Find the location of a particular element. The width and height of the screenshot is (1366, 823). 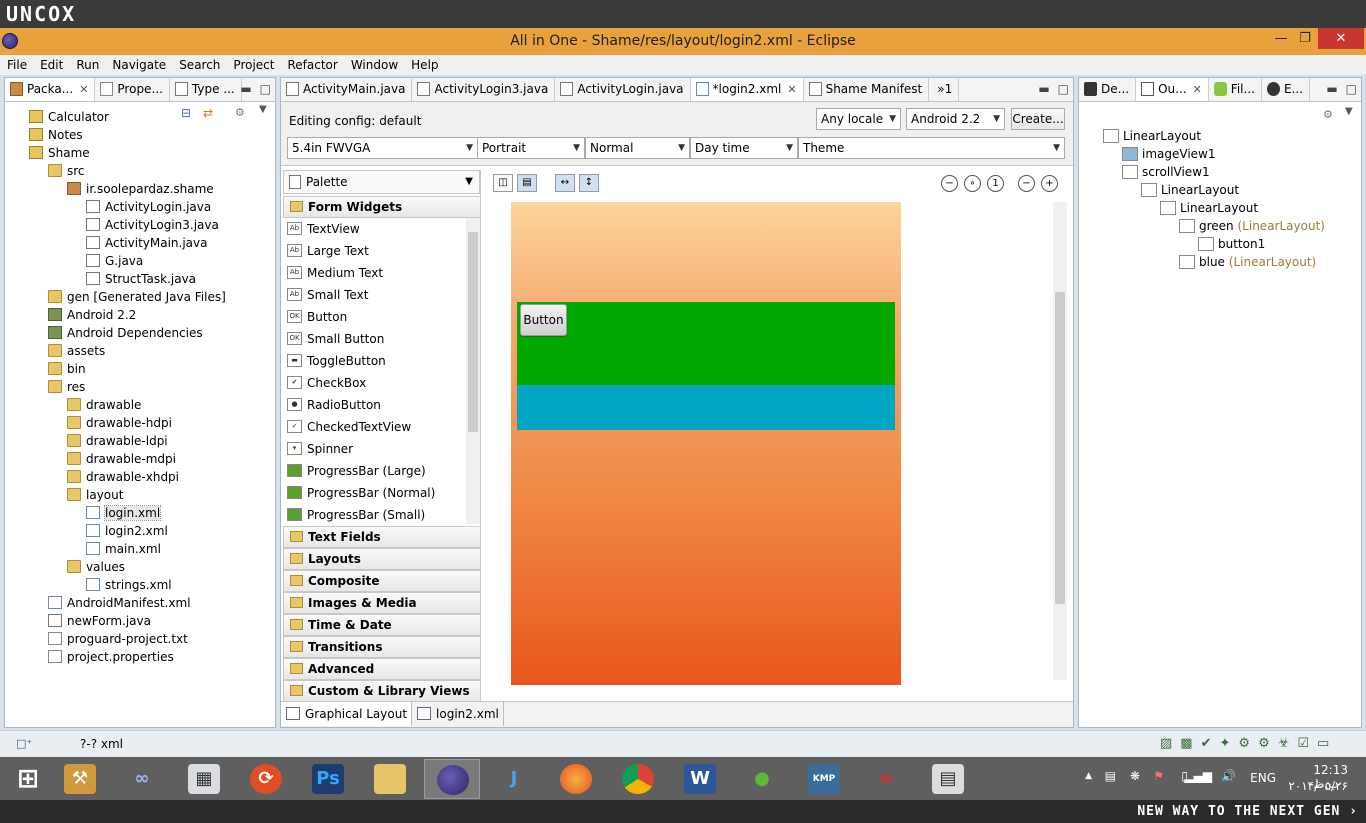

tree-item: login2.xml is located at coordinates (127, 531).